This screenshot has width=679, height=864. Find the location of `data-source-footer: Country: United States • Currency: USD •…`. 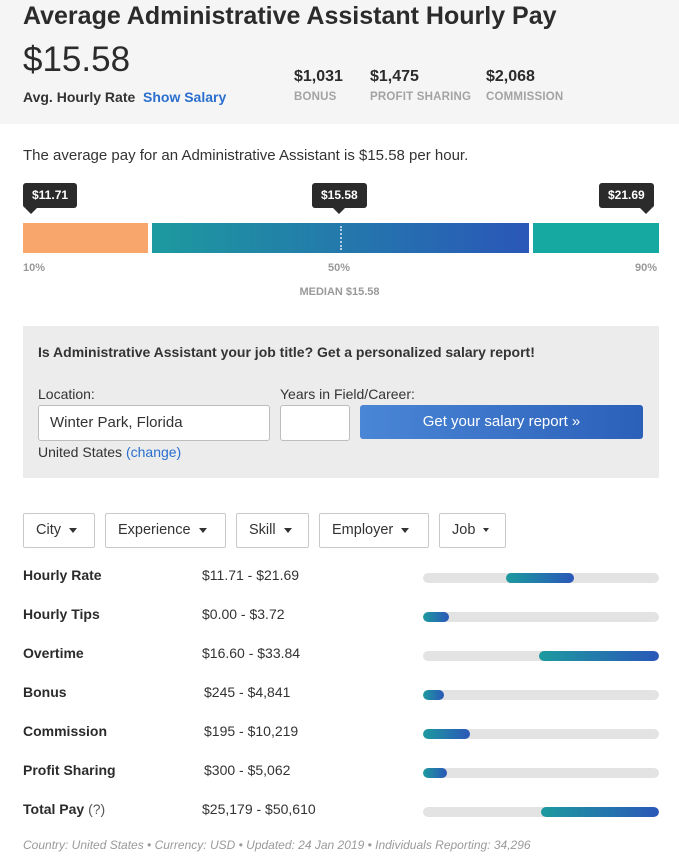

data-source-footer: Country: United States • Currency: USD •… is located at coordinates (277, 845).